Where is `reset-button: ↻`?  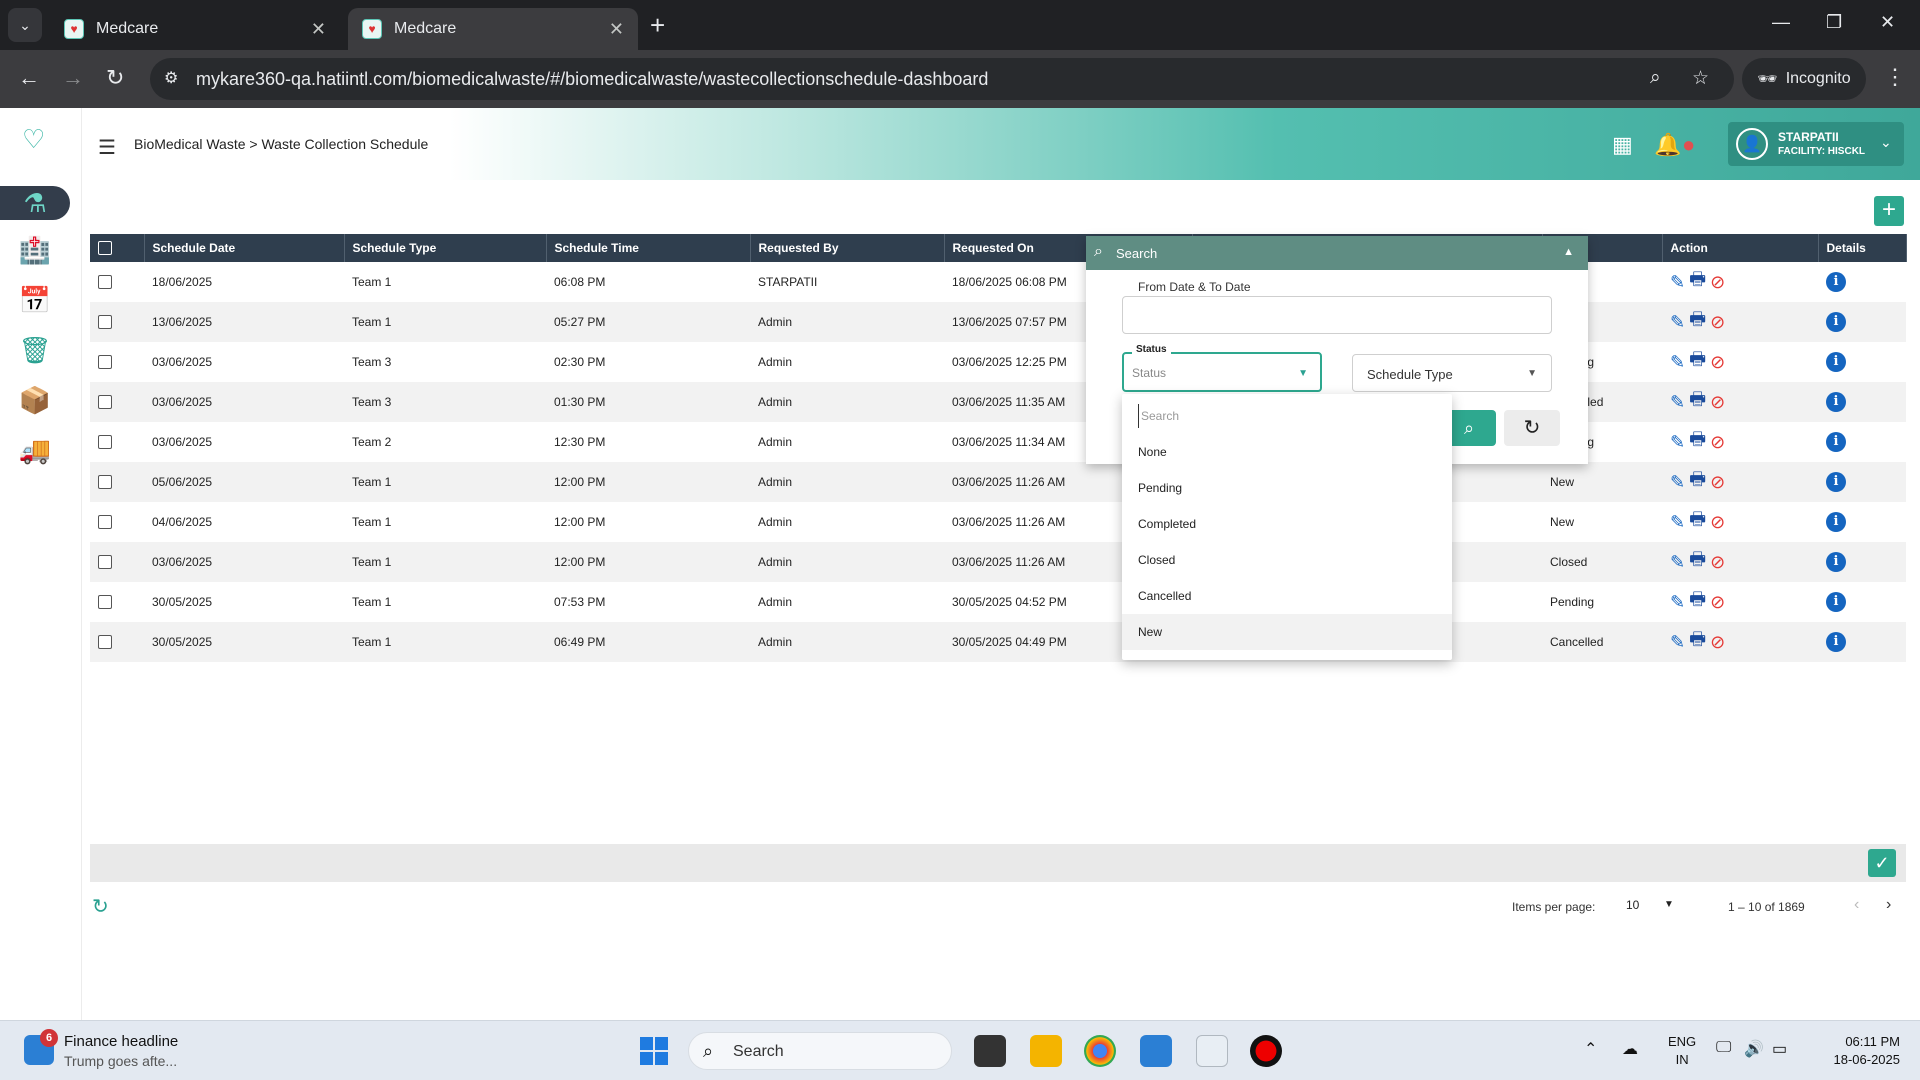
reset-button: ↻ is located at coordinates (1532, 428).